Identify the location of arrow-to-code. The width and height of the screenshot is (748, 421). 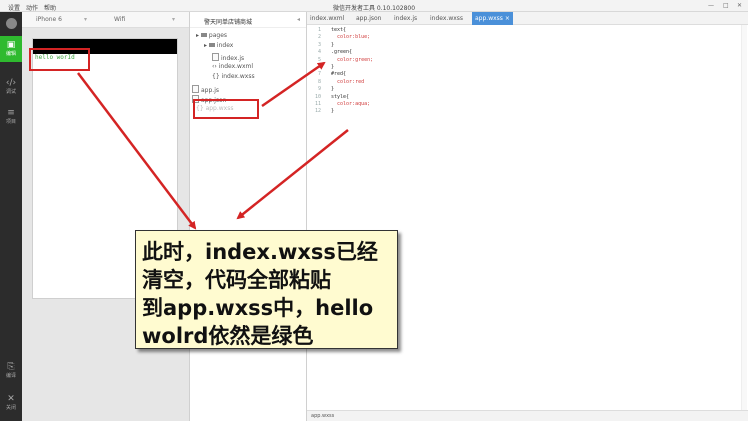
(293, 84).